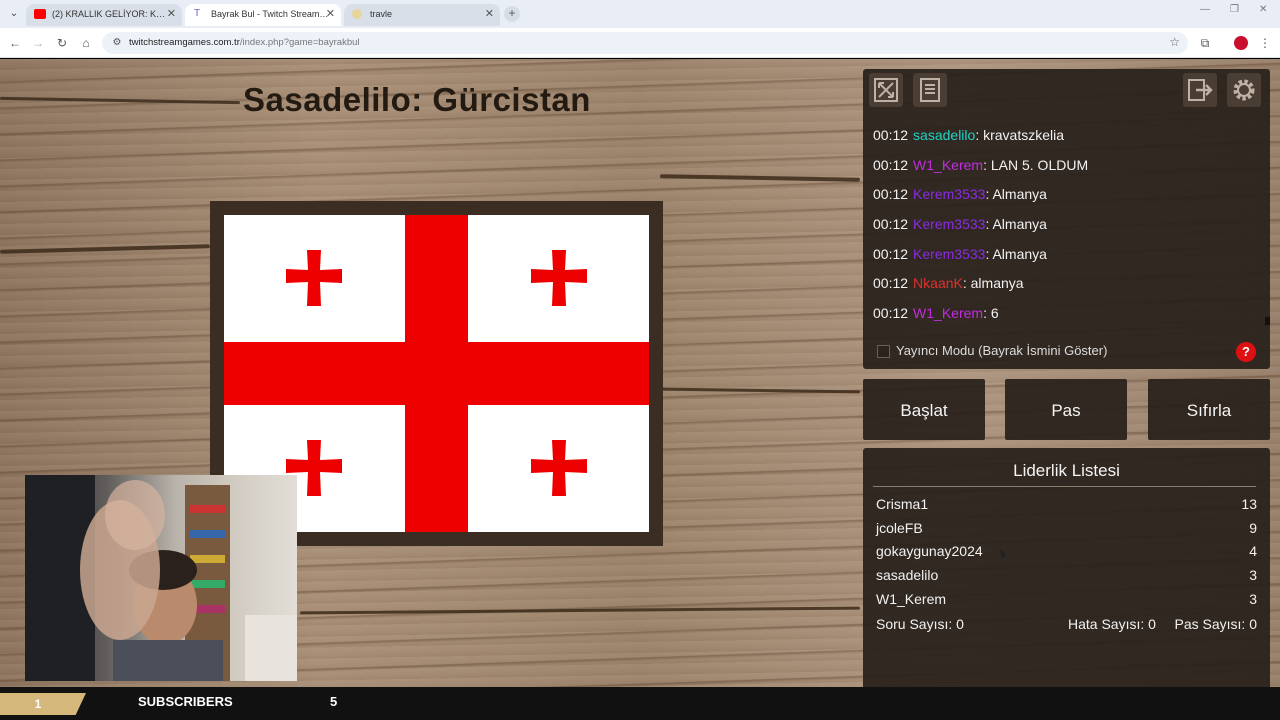  I want to click on leaderboard-title: Liderlik Listesi, so click(1066, 470).